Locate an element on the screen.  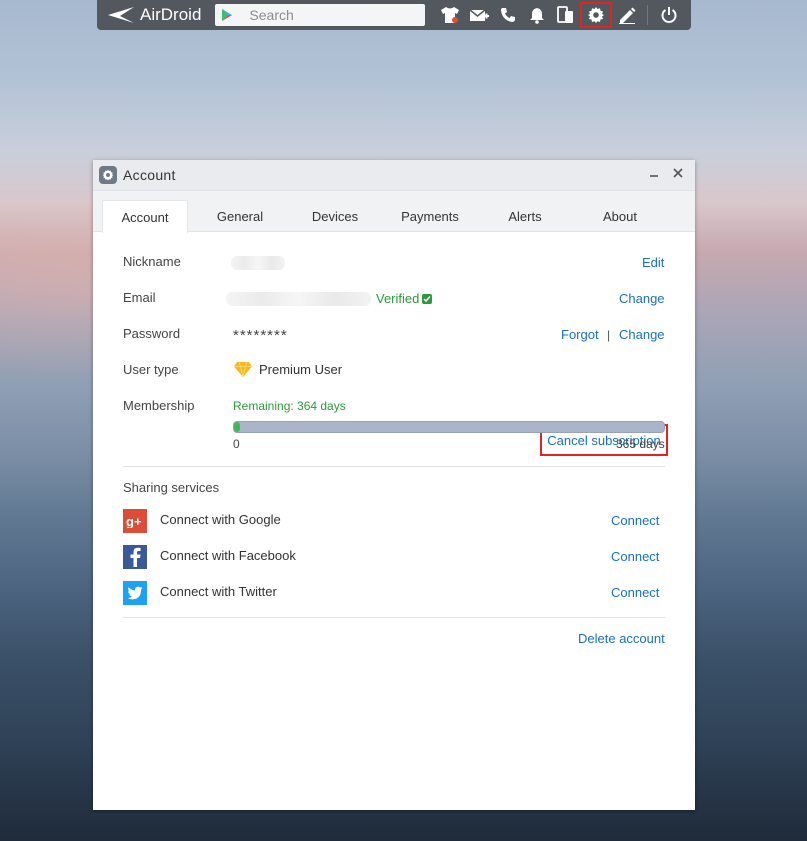
delete-account-link: Delete account is located at coordinates (621, 638).